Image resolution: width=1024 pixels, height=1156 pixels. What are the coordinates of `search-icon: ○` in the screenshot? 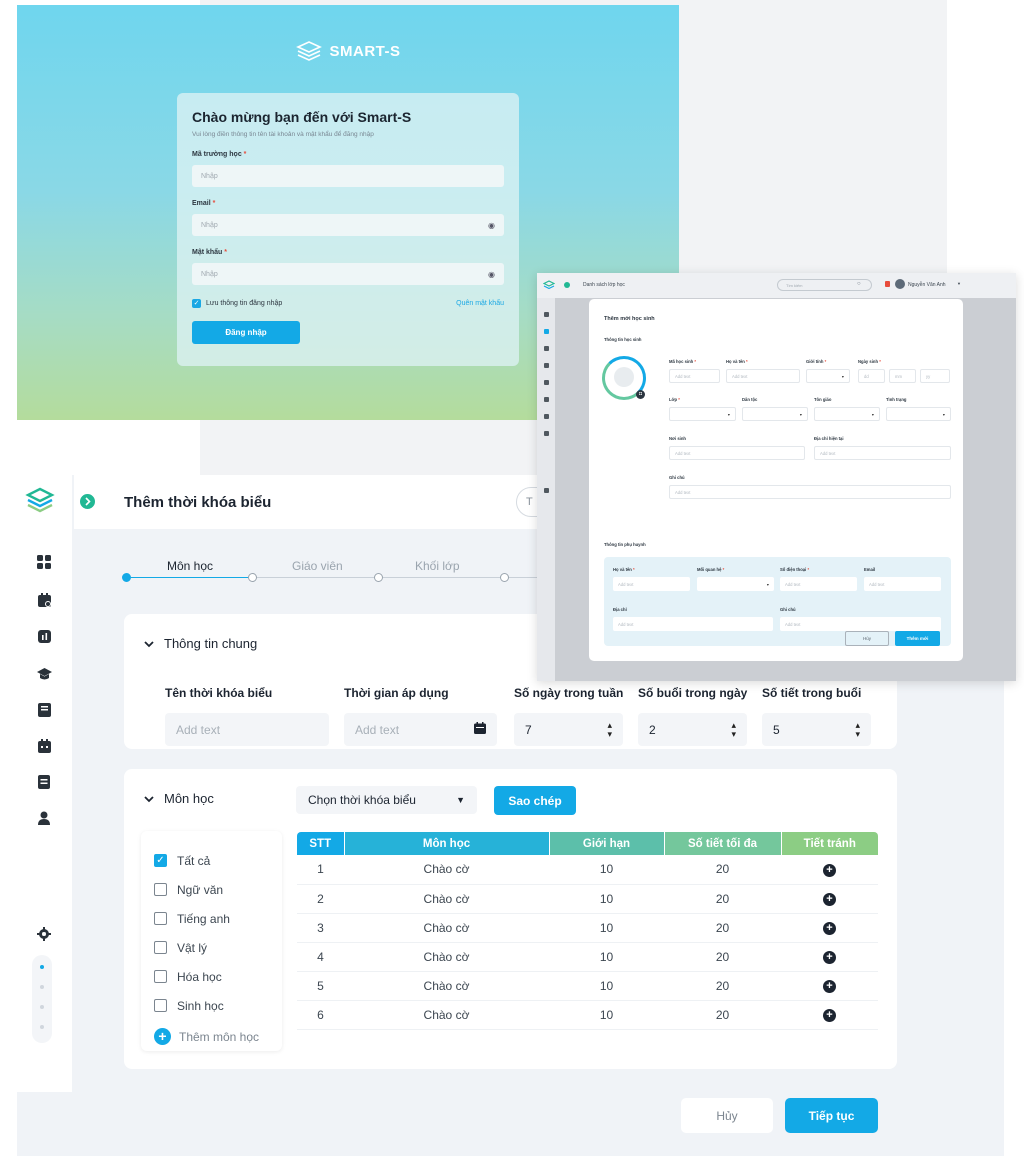 It's located at (859, 284).